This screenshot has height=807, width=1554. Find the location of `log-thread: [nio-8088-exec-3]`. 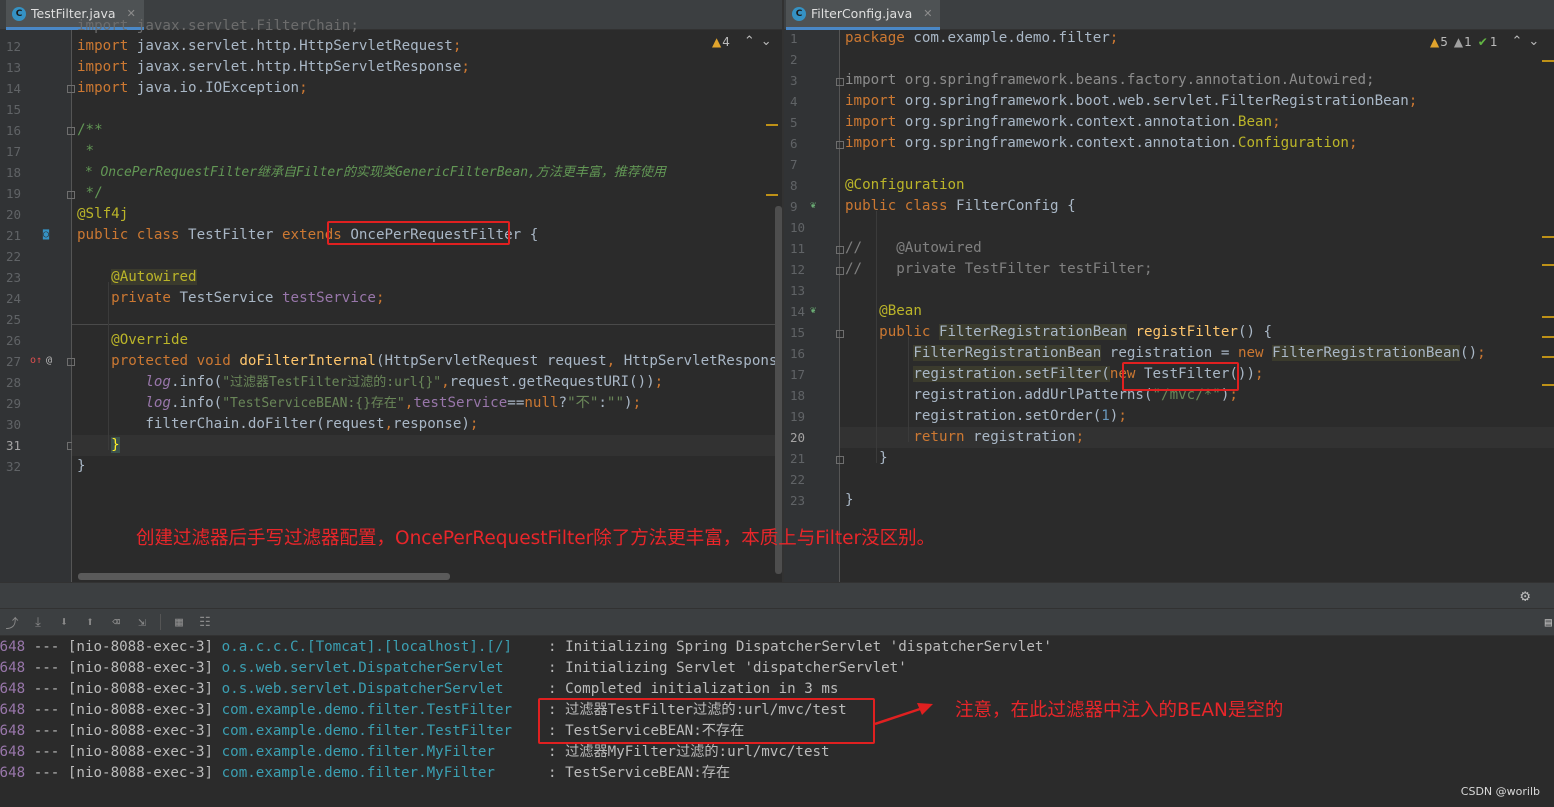

log-thread: [nio-8088-exec-3] is located at coordinates (144, 752).